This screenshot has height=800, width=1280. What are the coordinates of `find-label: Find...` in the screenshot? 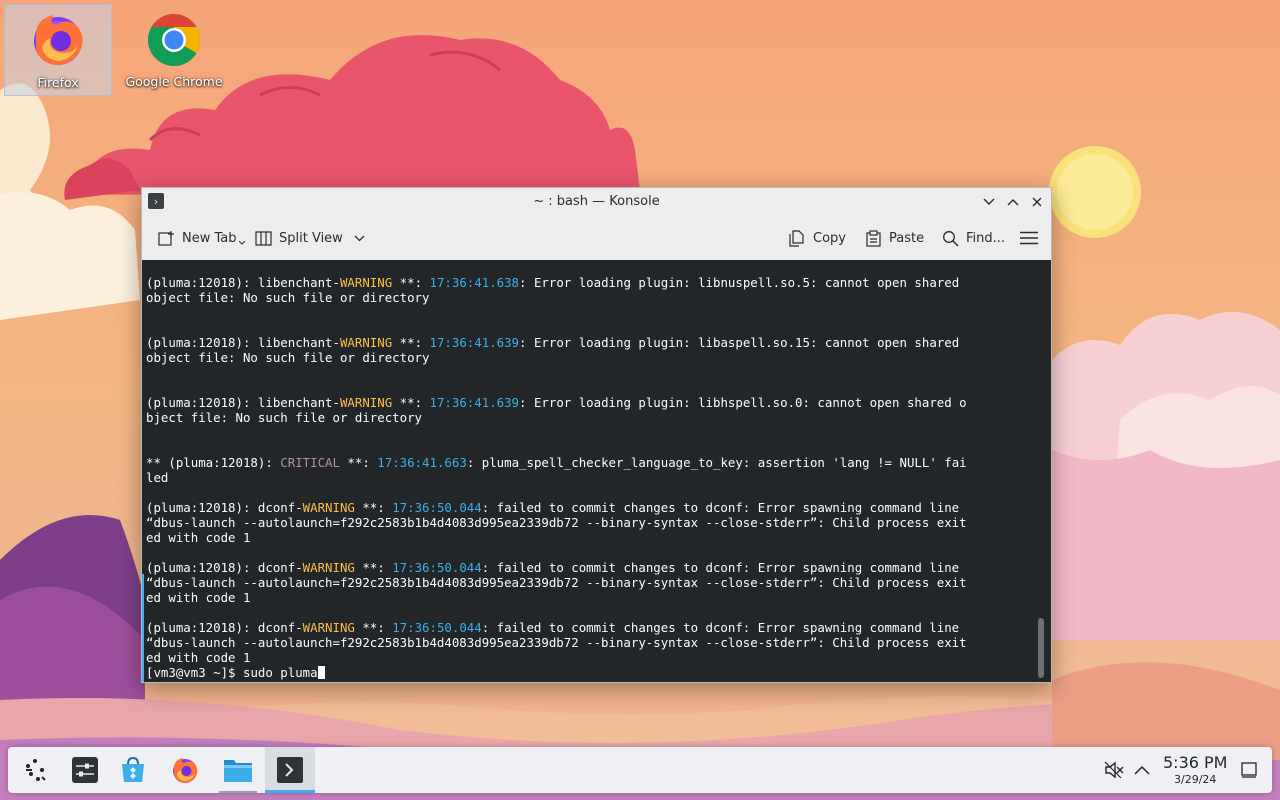 It's located at (986, 238).